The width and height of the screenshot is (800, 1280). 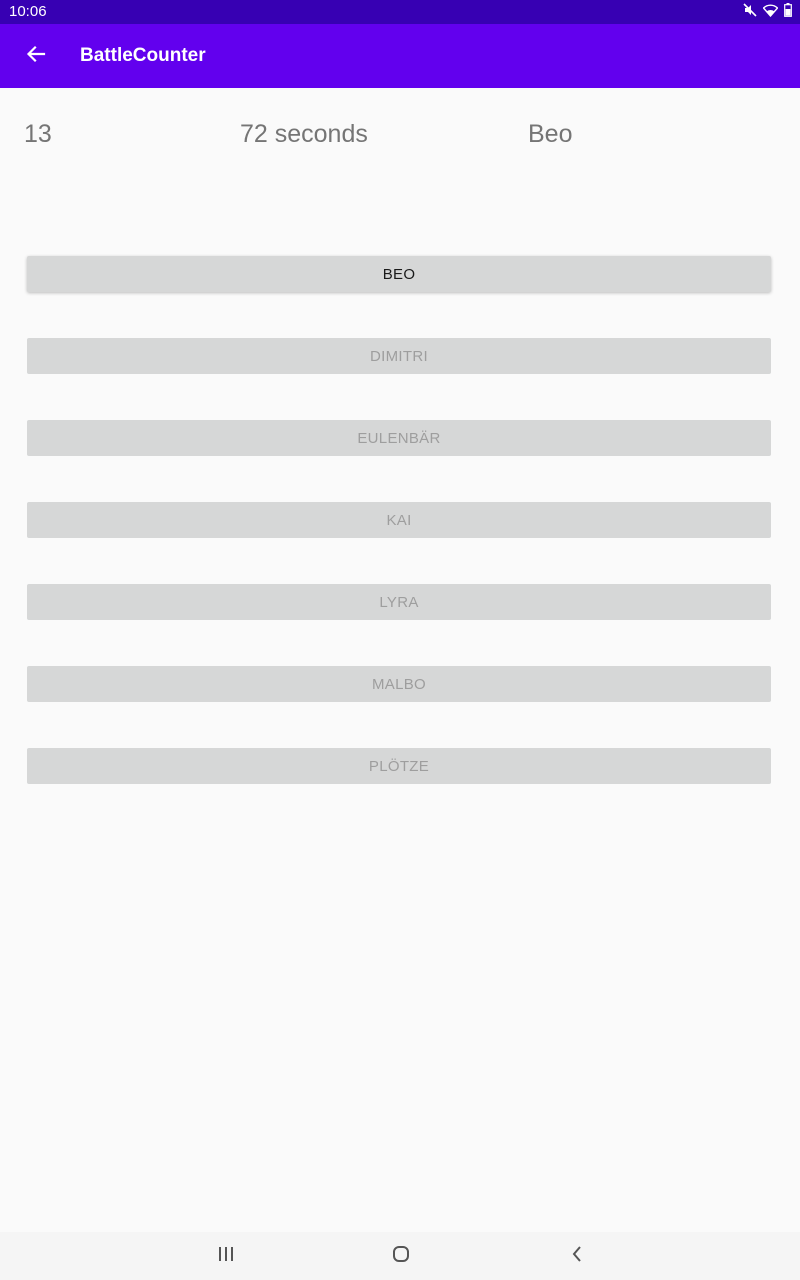 I want to click on back-nav-icon, so click(x=577, y=1256).